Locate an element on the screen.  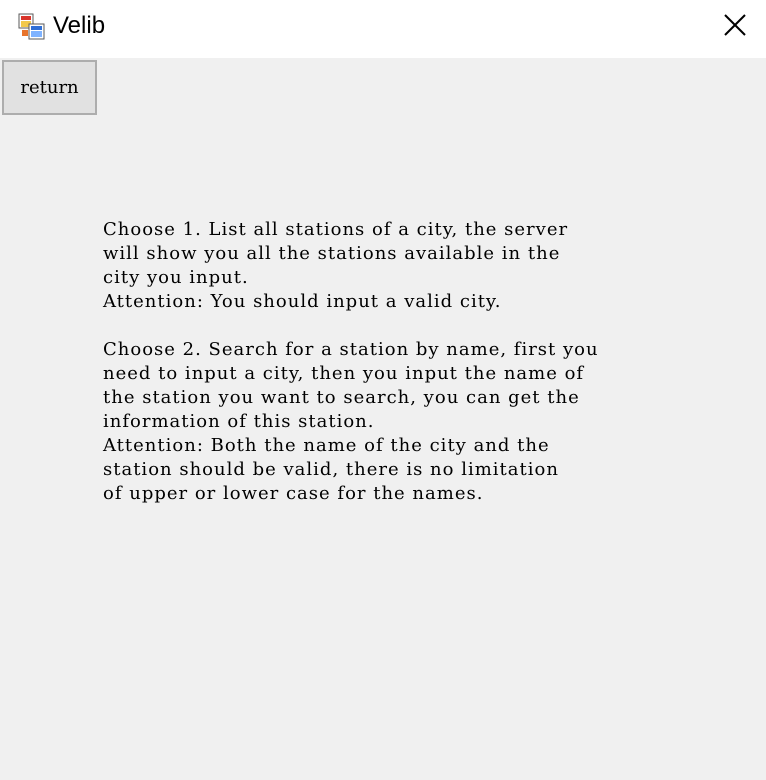
return-button: return is located at coordinates (49, 87).